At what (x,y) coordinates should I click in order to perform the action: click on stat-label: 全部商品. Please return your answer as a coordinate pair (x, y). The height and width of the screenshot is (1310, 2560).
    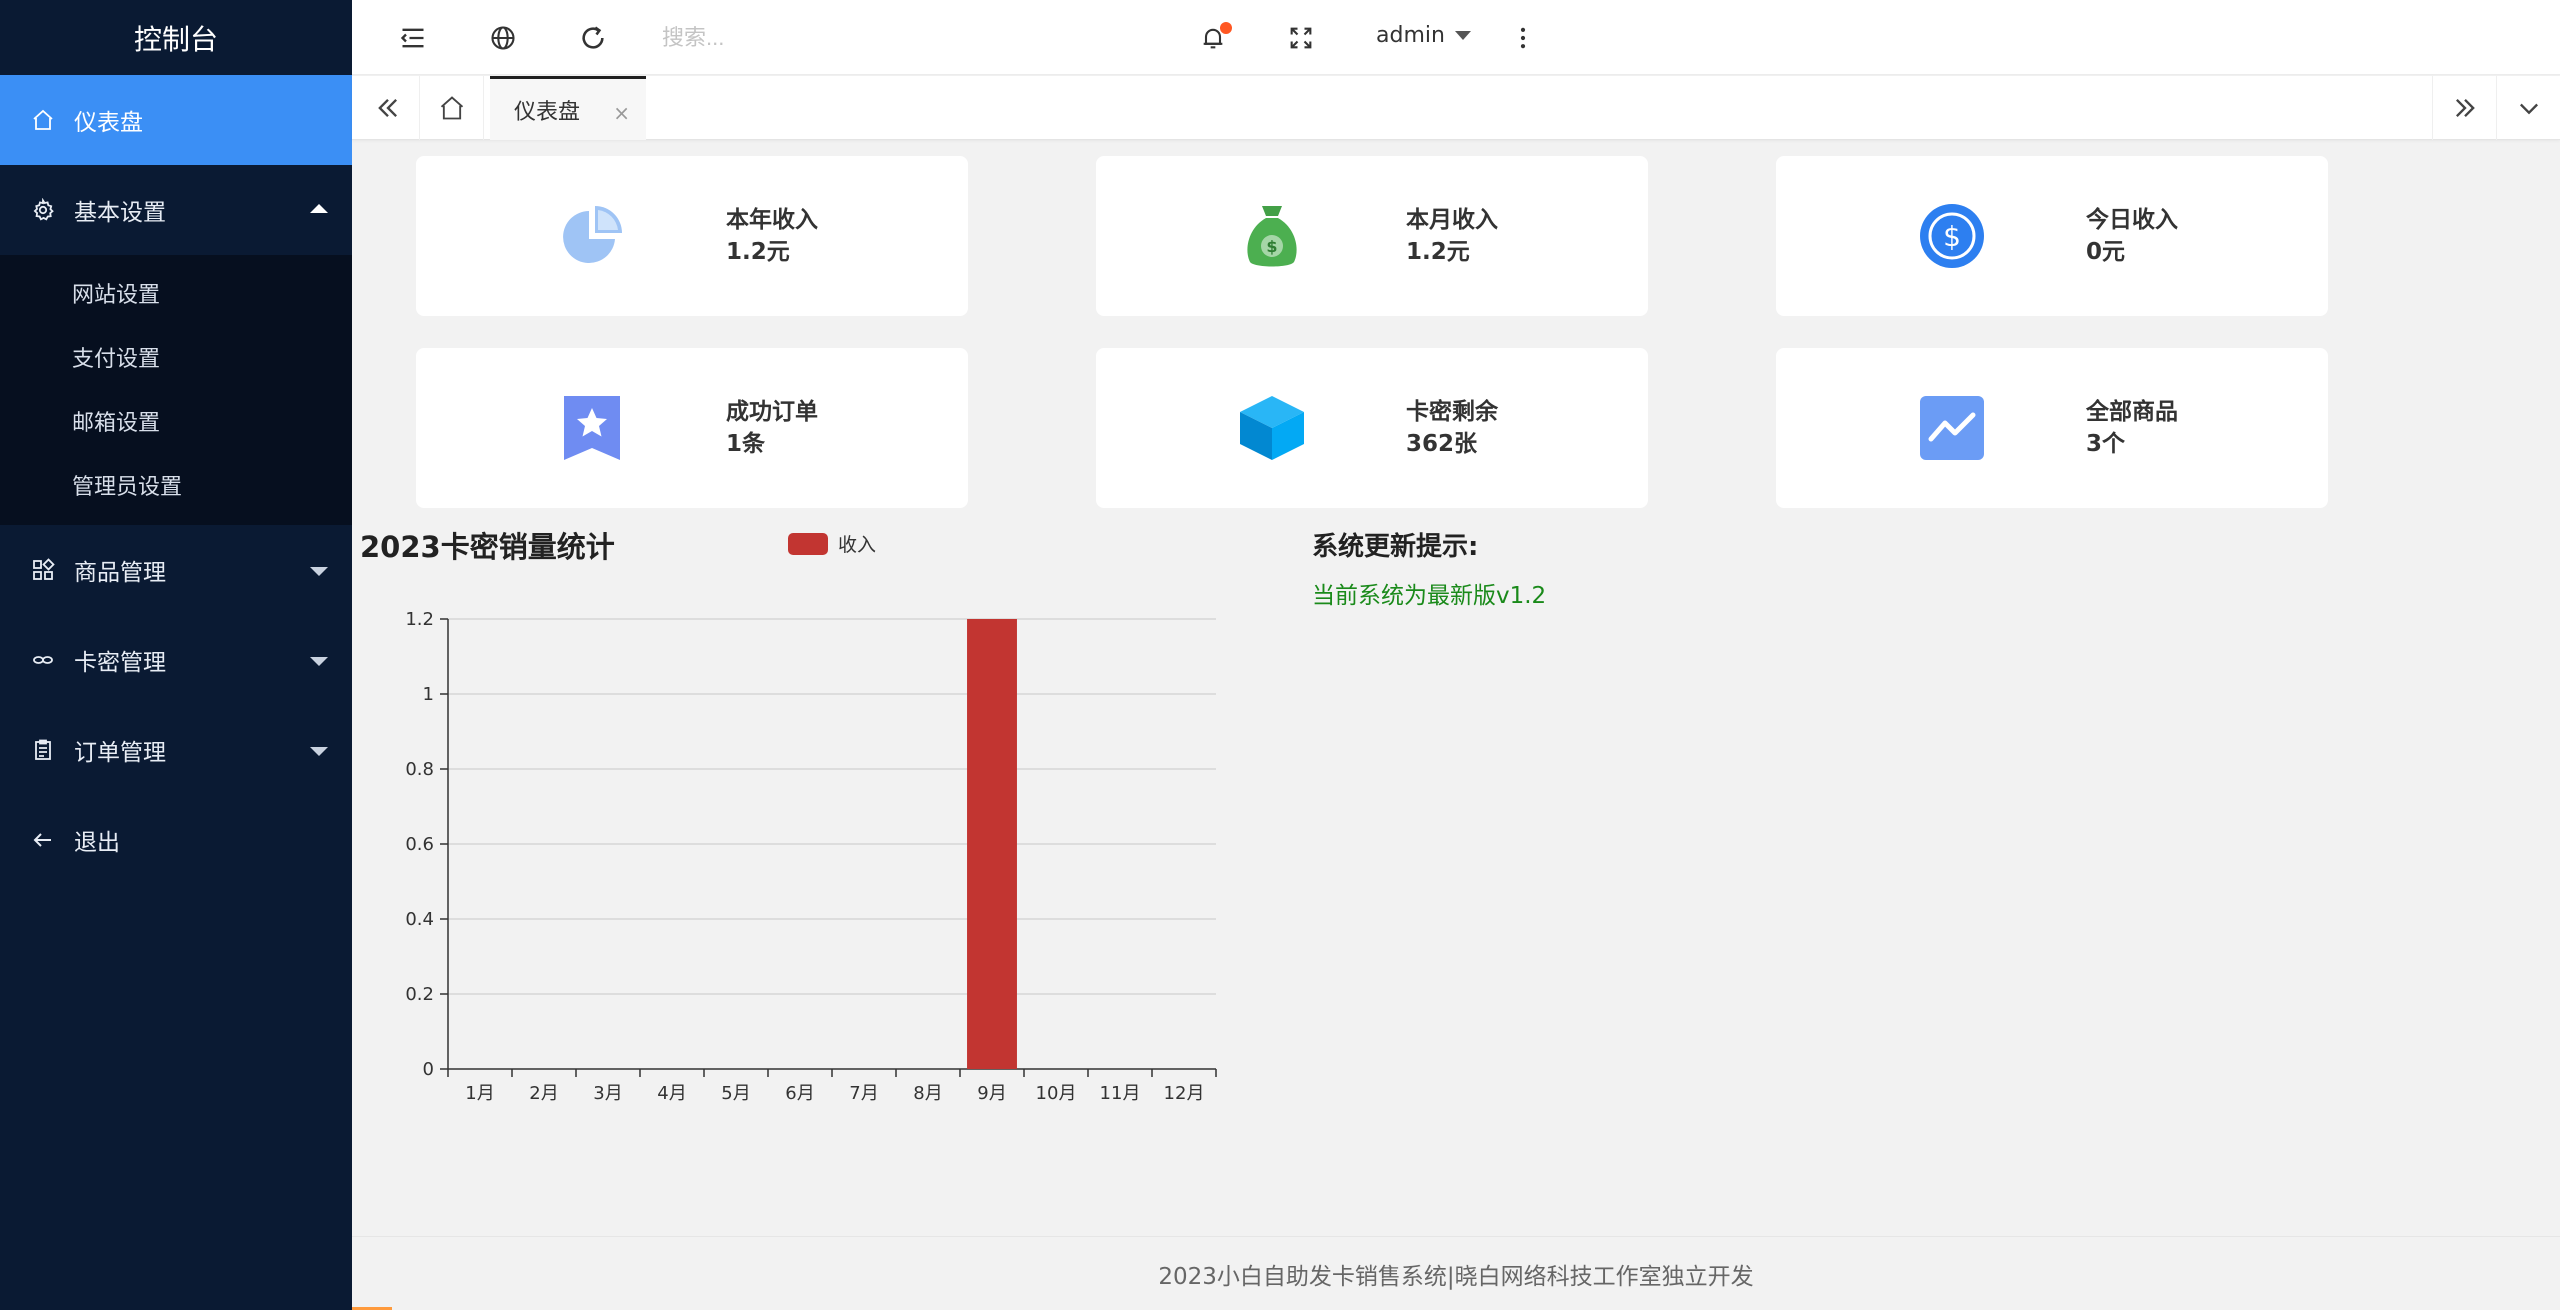
    Looking at the image, I should click on (2132, 412).